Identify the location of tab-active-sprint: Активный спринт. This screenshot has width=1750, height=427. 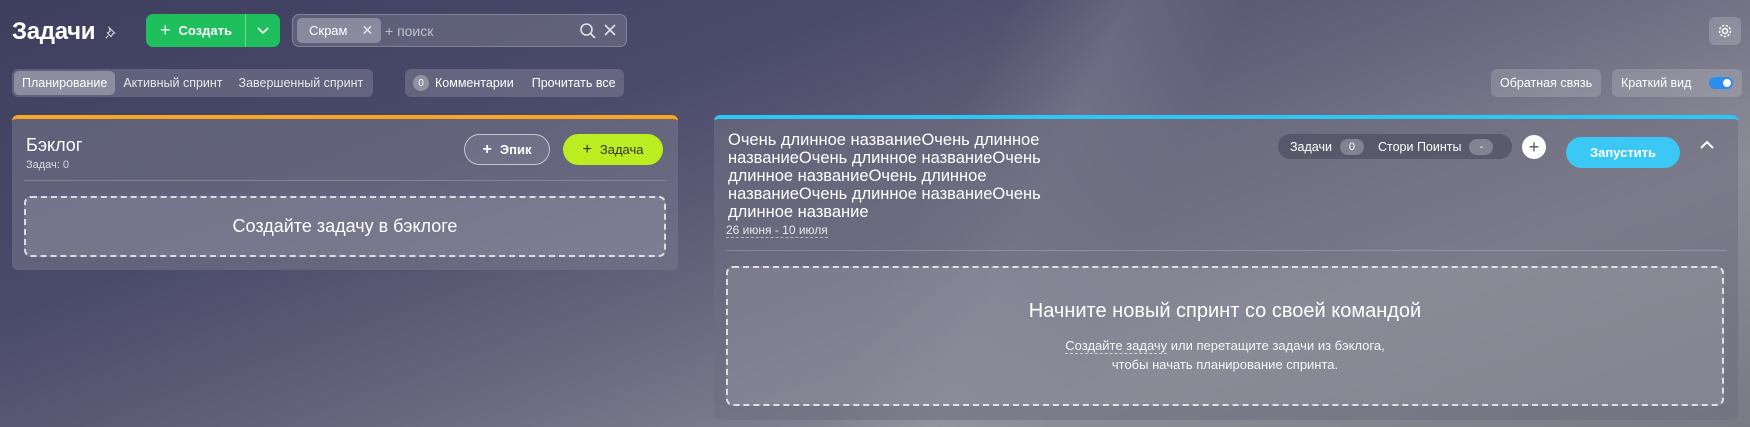
(172, 83).